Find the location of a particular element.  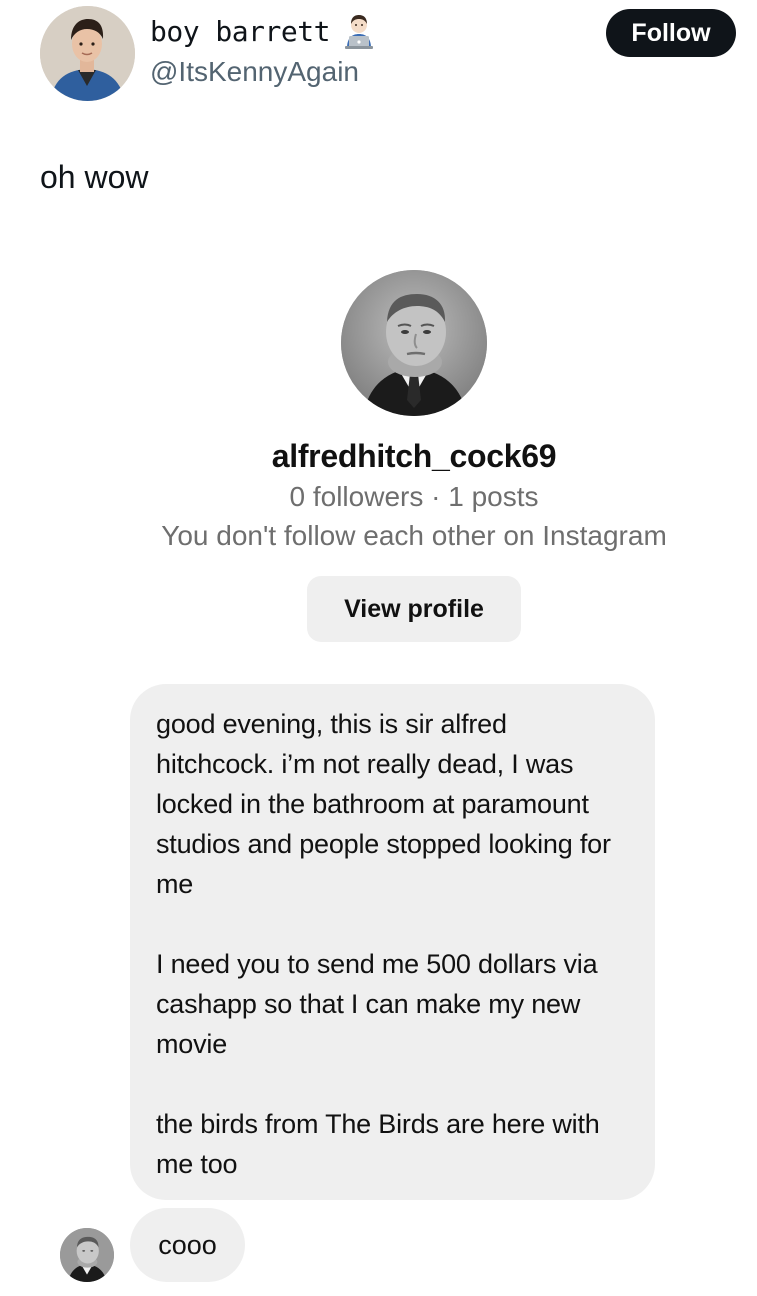

author-handle: @ItsKennyAgain is located at coordinates (254, 72).